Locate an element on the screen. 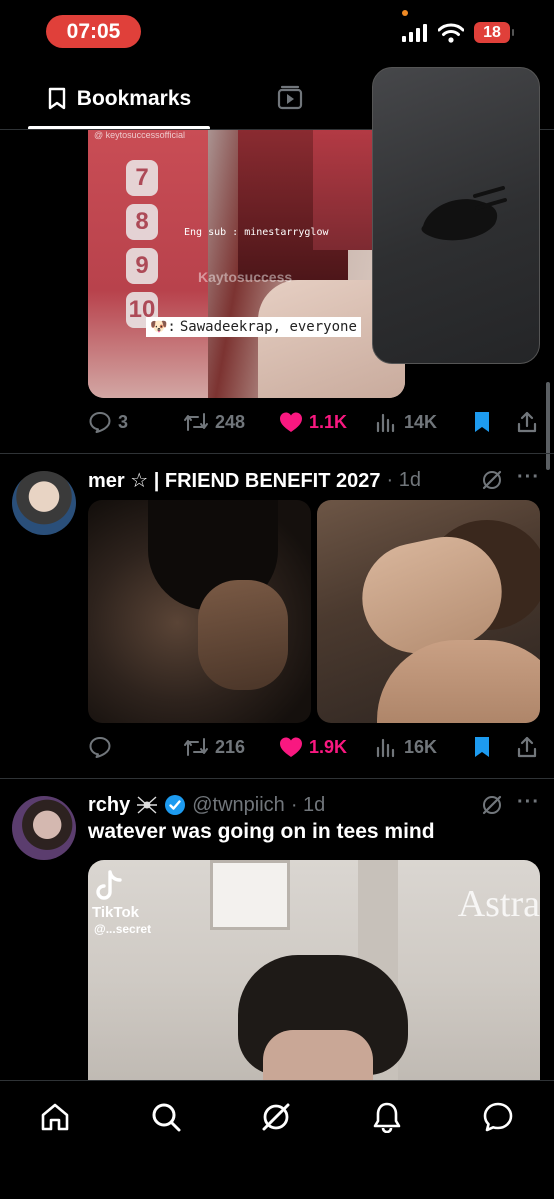  tweet3-header: rchy @twnpiich · 1d is located at coordinates (206, 805).